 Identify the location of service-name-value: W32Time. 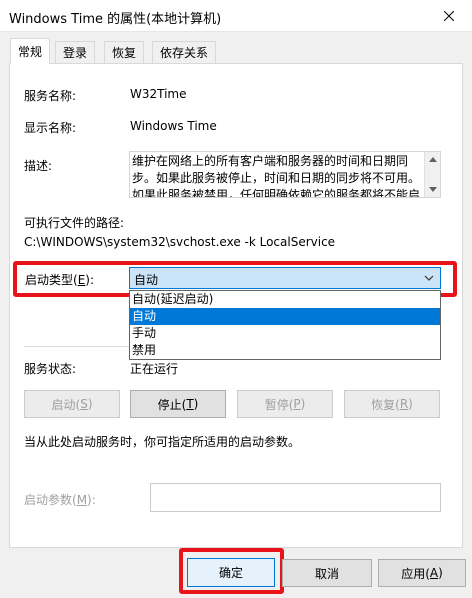
(158, 94).